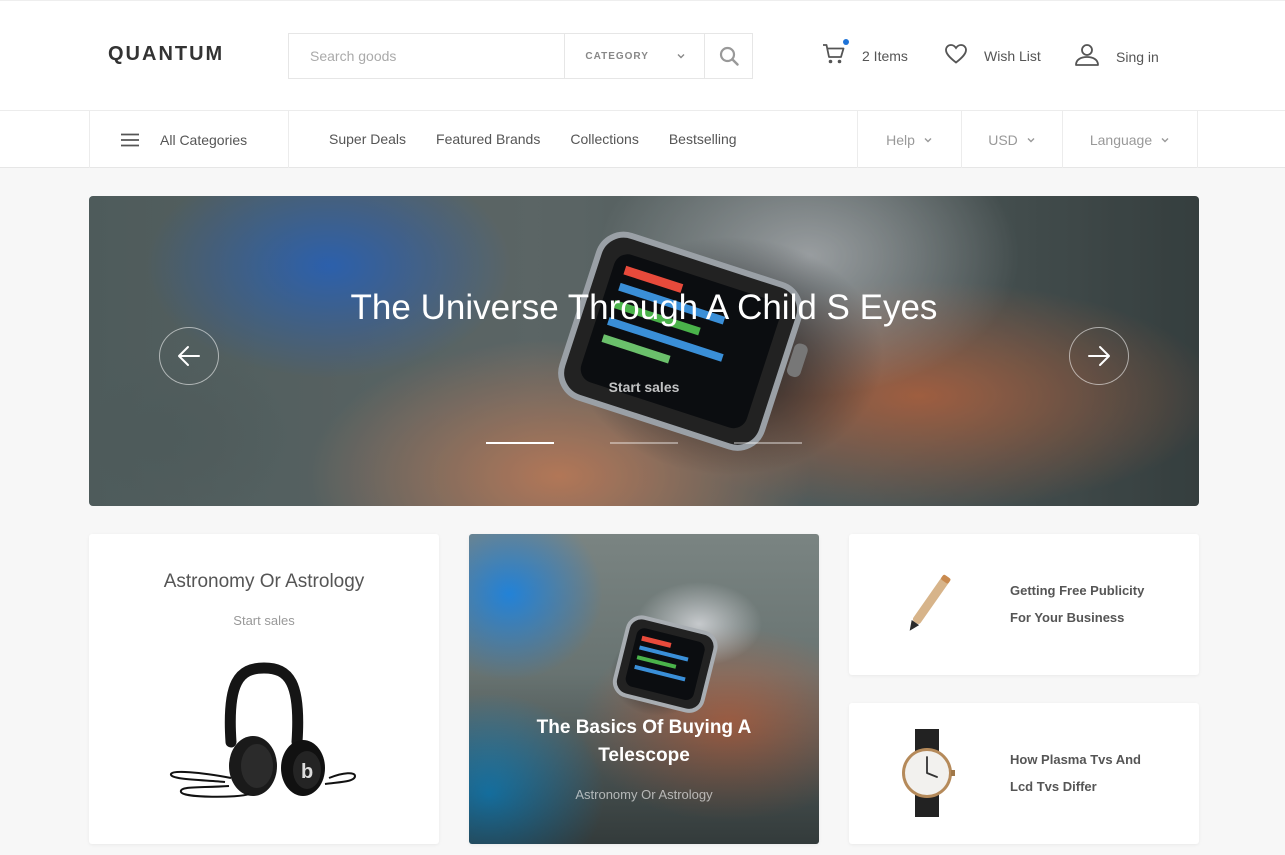  I want to click on wishlist-label: Wish List, so click(1012, 55).